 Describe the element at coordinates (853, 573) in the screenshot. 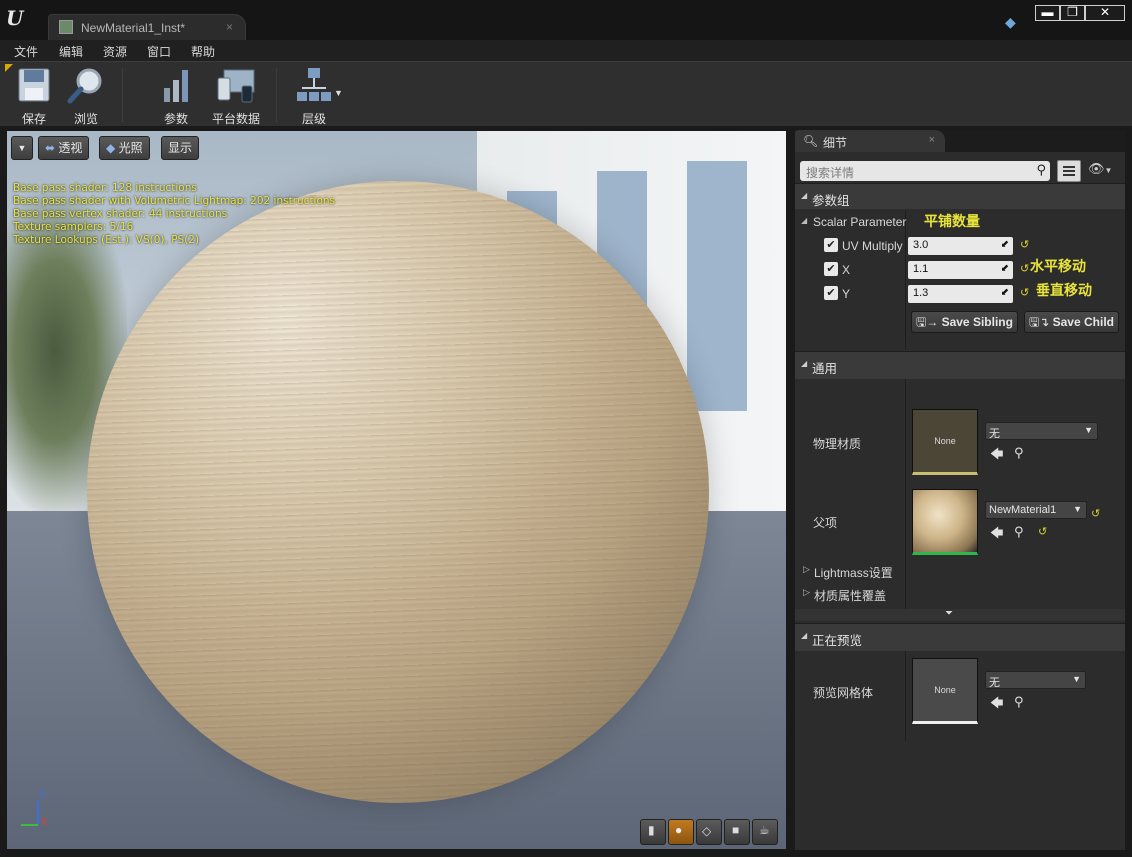

I see `lightmass-settings-label: Lightmass设置` at that location.